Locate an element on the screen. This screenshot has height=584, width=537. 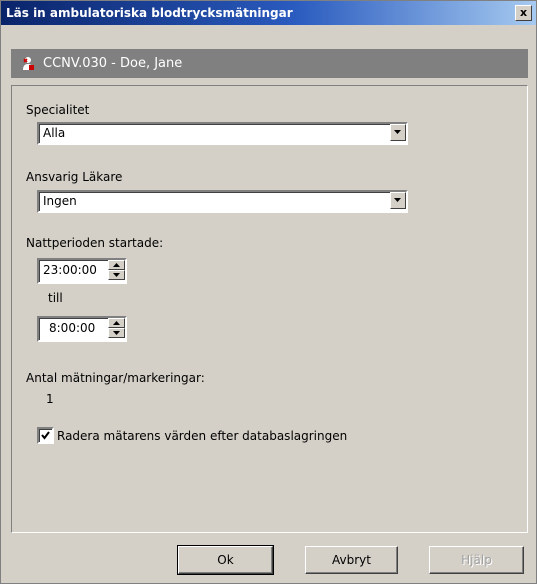
patient-icon is located at coordinates (28, 63).